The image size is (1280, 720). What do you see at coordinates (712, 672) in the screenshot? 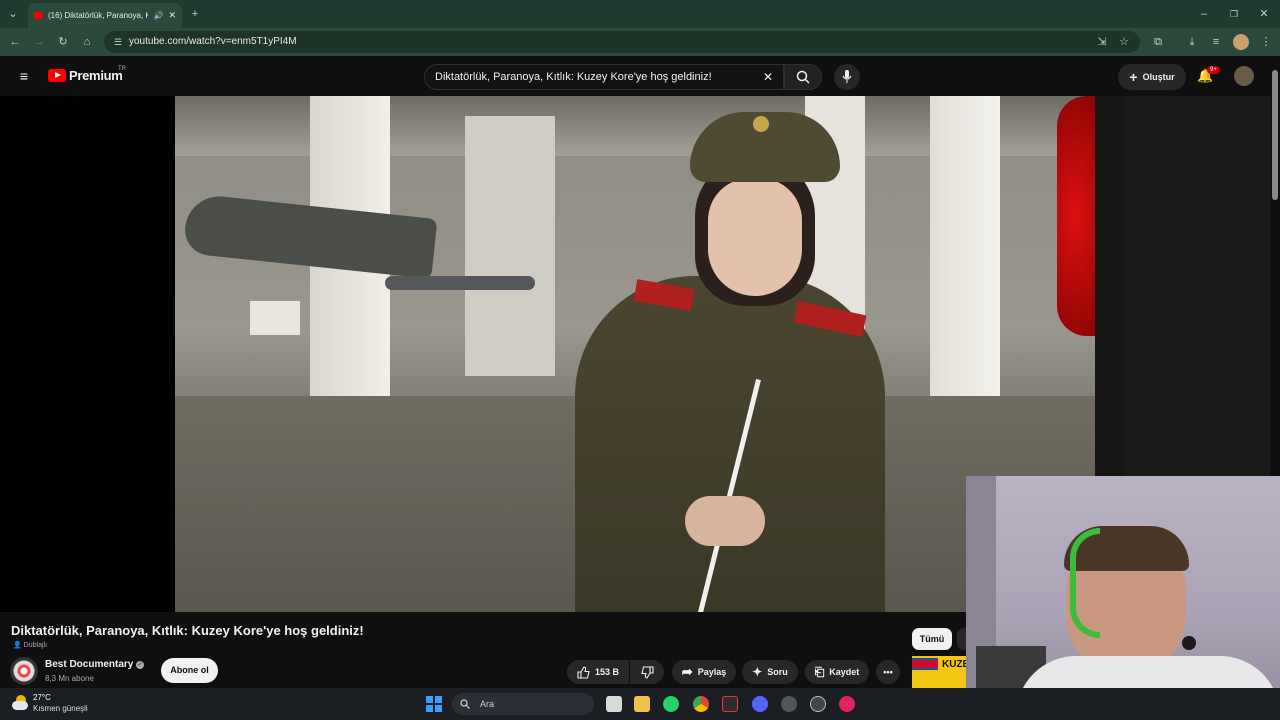
I see `share-label: Paylaş` at bounding box center [712, 672].